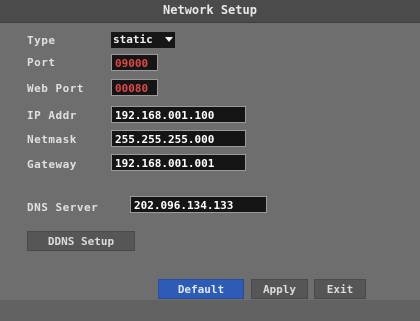 Image resolution: width=420 pixels, height=321 pixels. I want to click on gateway-label: Gateway, so click(52, 164).